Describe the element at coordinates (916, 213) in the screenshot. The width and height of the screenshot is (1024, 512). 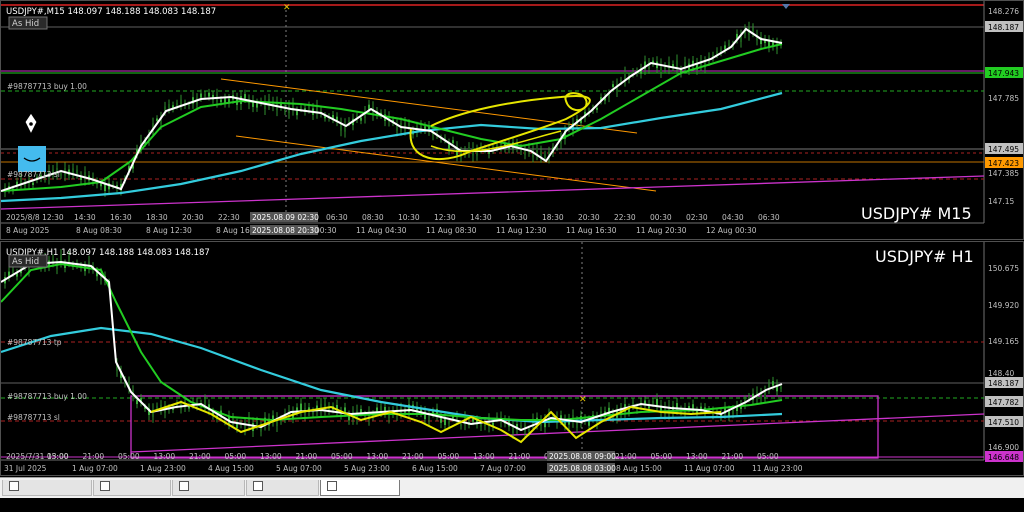
I see `m15-symbol-label: USDJPY# M15` at that location.